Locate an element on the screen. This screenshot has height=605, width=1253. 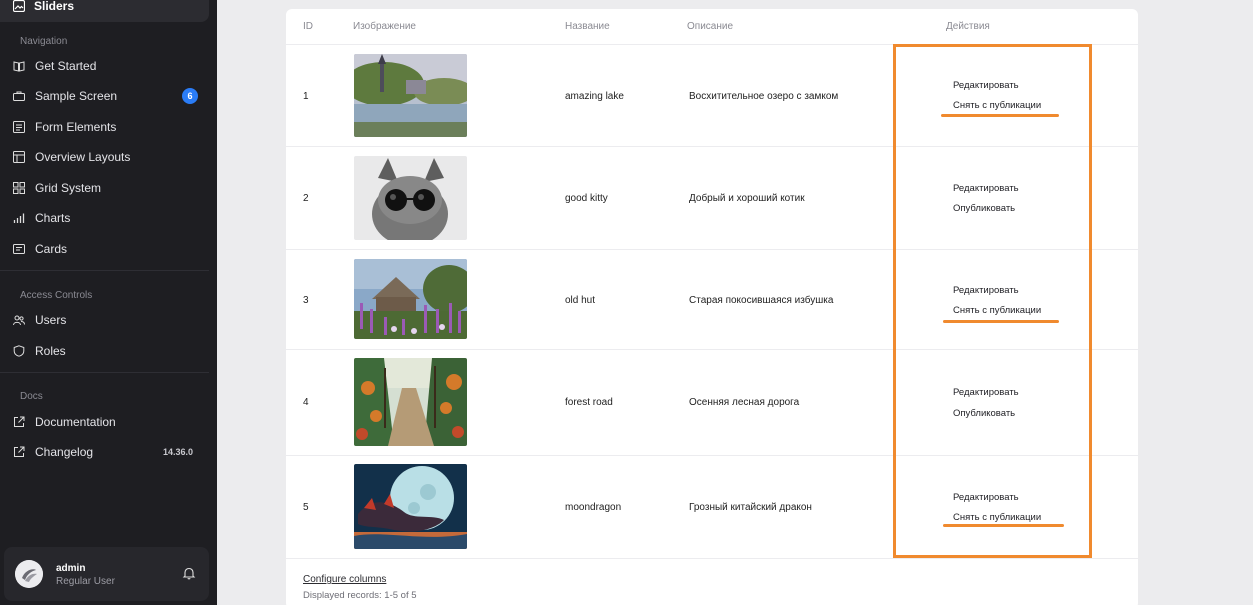
sidebar-item-label: Cards is located at coordinates (51, 249).